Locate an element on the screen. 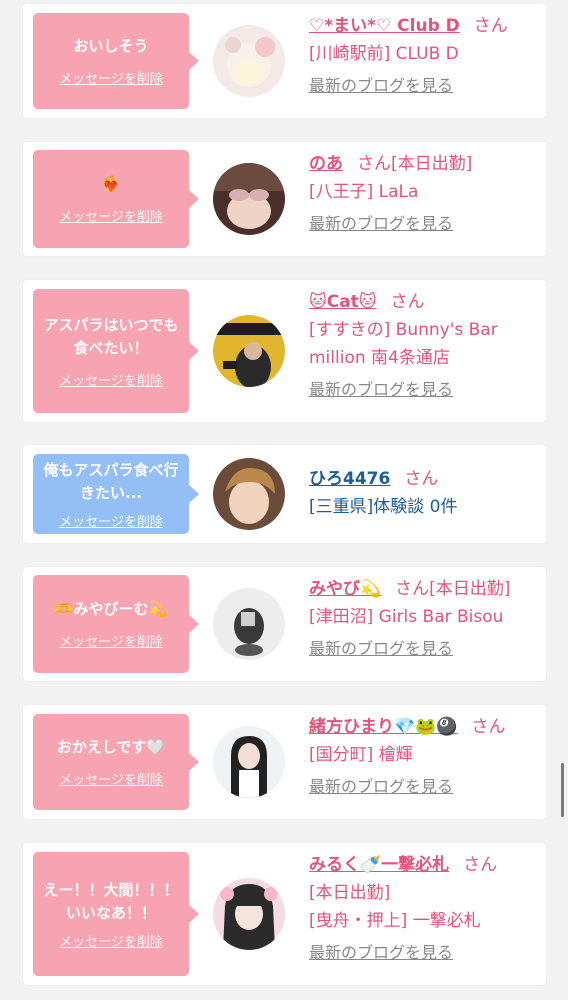  message-text: 🫶みやびーむ💫 is located at coordinates (111, 609).